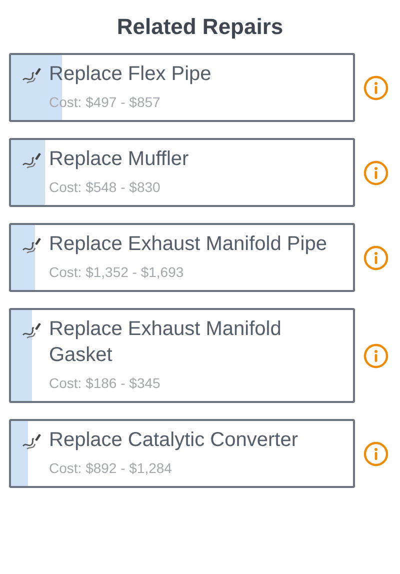 This screenshot has height=574, width=400. Describe the element at coordinates (130, 74) in the screenshot. I see `repair-name: Replace Flex Pipe` at that location.